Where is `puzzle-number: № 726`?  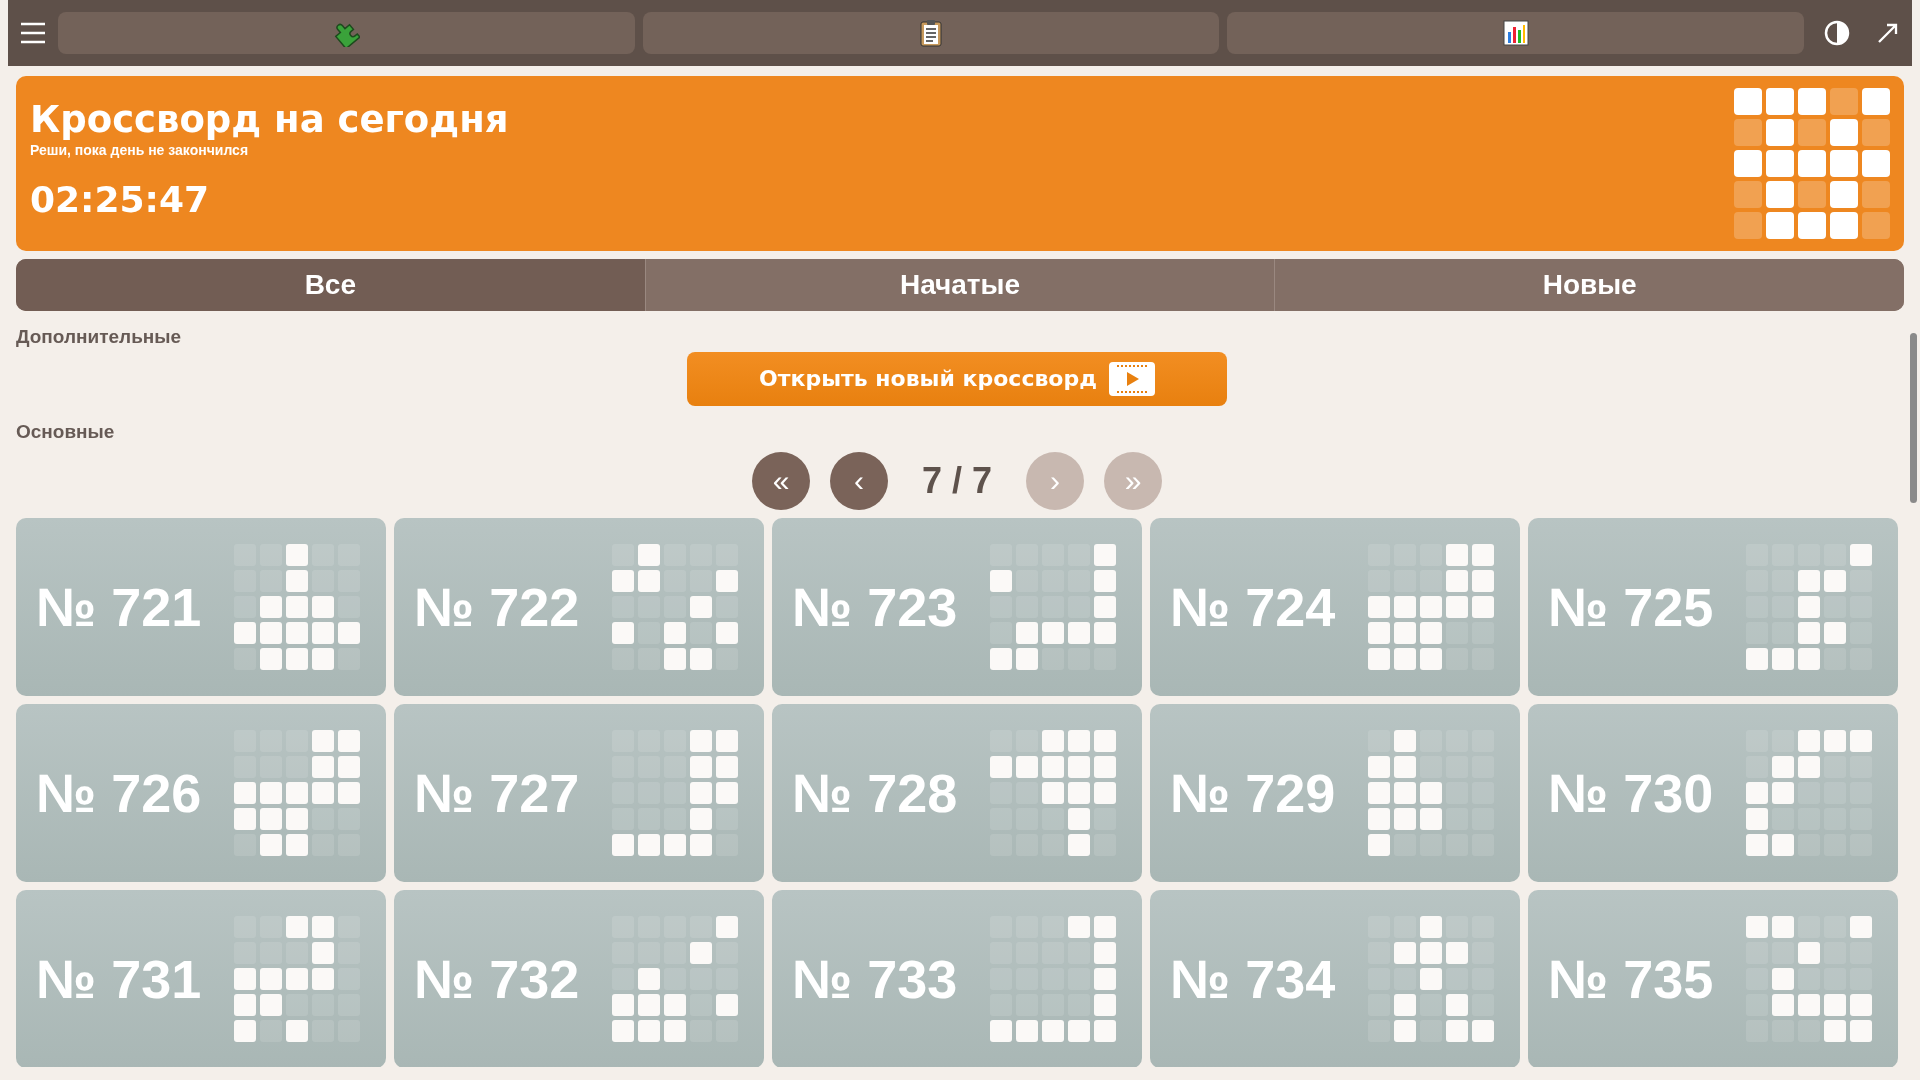
puzzle-number: № 726 is located at coordinates (119, 793).